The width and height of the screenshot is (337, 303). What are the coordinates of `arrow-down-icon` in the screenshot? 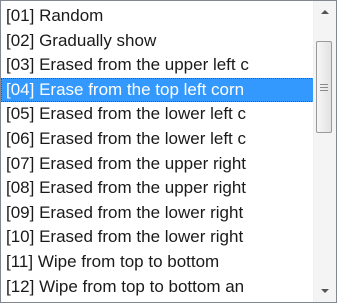 It's located at (325, 291).